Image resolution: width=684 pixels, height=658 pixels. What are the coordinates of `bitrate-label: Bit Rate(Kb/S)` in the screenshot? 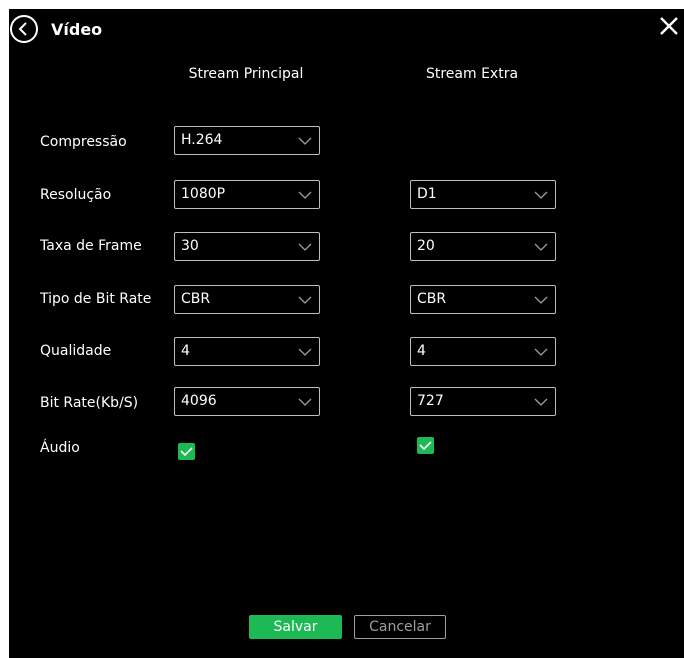 It's located at (89, 403).